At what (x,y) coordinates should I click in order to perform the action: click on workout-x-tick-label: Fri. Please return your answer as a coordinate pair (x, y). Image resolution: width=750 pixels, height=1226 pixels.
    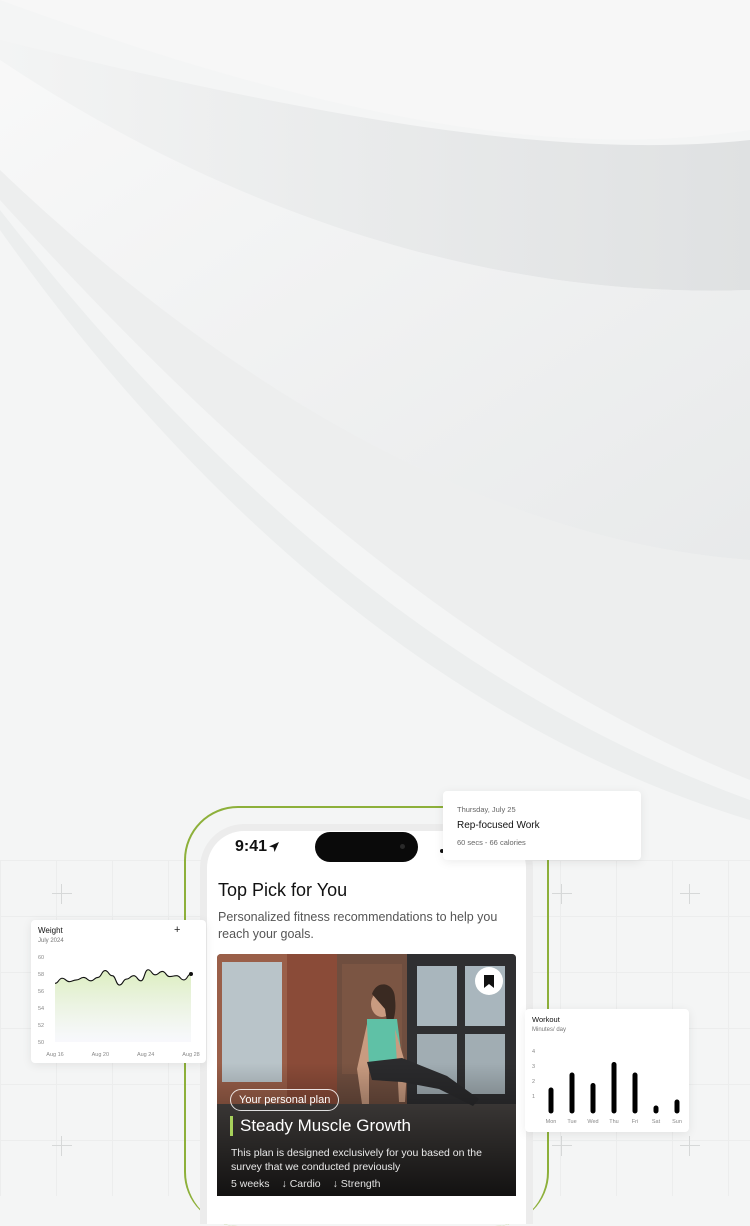
    Looking at the image, I should click on (635, 1122).